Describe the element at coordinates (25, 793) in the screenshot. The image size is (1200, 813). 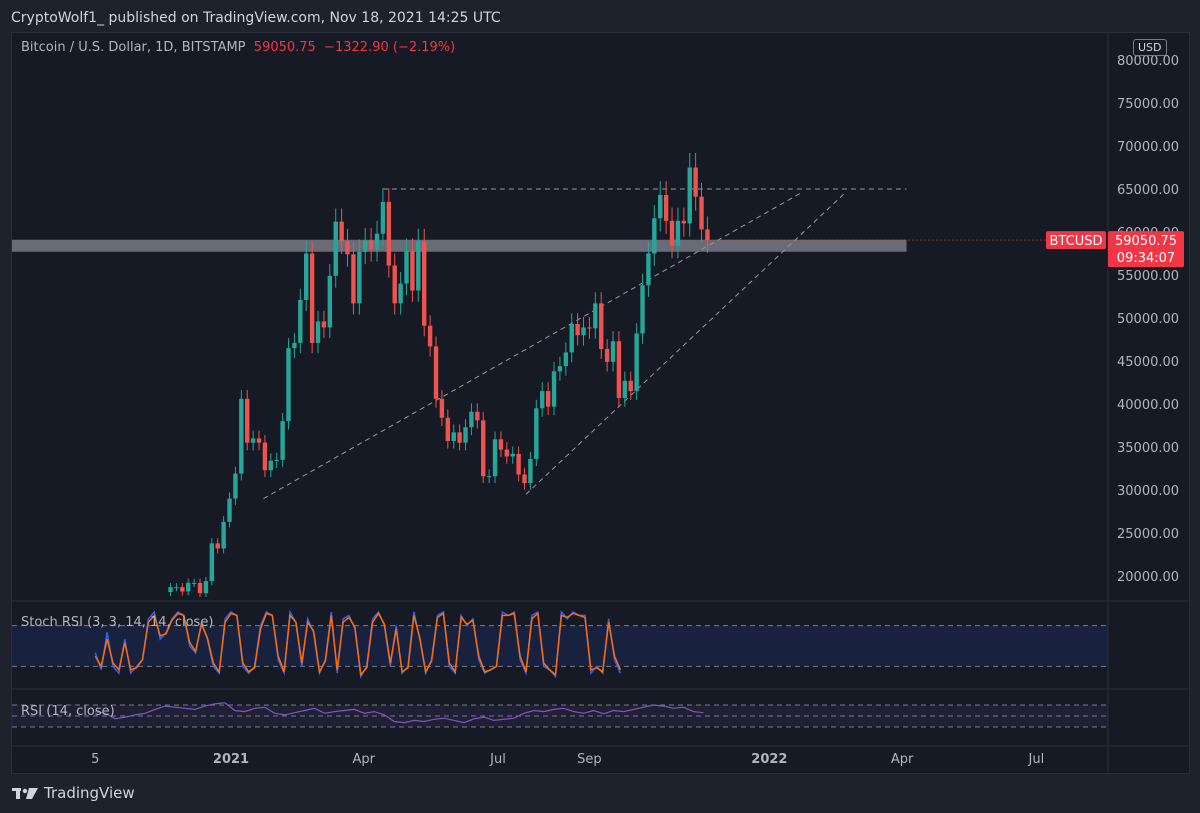
I see `tradingview-logo-icon` at that location.